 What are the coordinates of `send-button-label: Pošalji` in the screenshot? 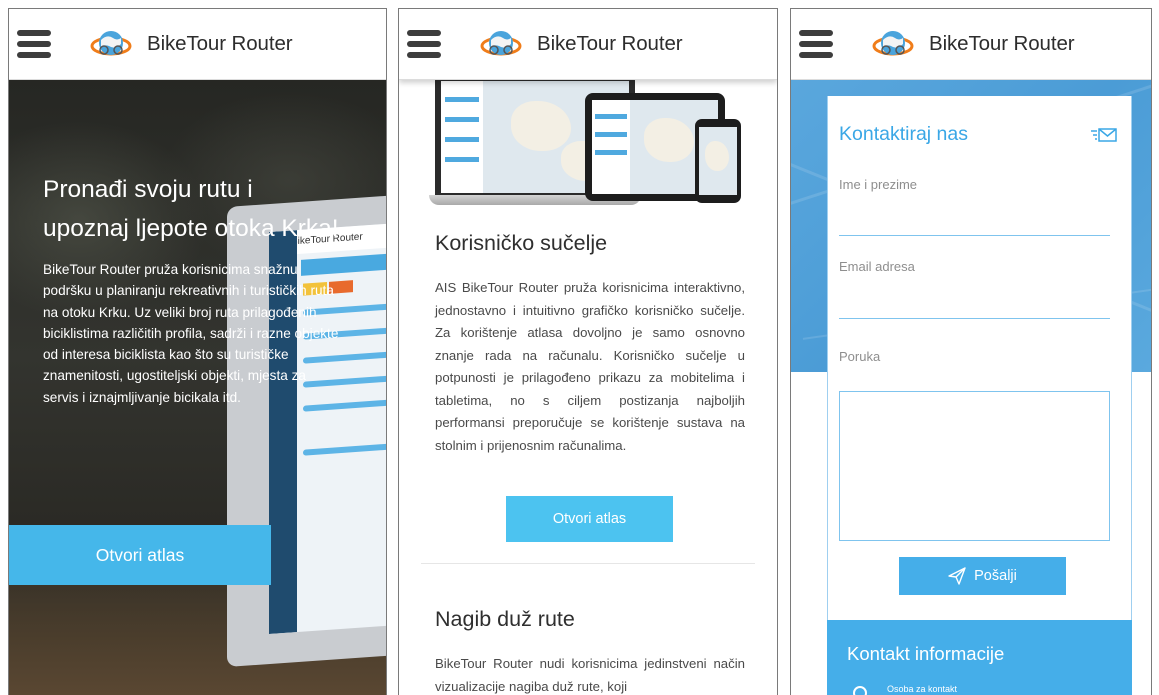 It's located at (995, 576).